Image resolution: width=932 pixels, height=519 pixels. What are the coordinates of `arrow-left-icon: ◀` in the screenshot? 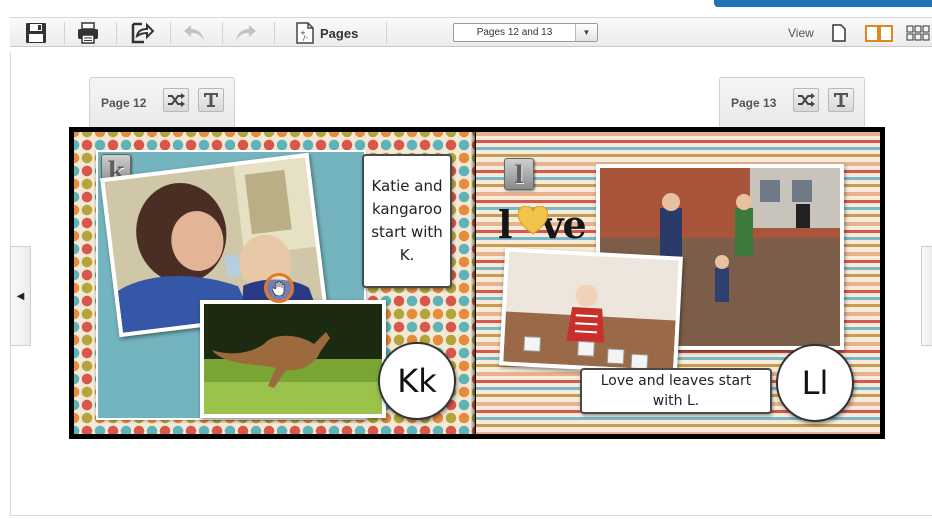 It's located at (20, 296).